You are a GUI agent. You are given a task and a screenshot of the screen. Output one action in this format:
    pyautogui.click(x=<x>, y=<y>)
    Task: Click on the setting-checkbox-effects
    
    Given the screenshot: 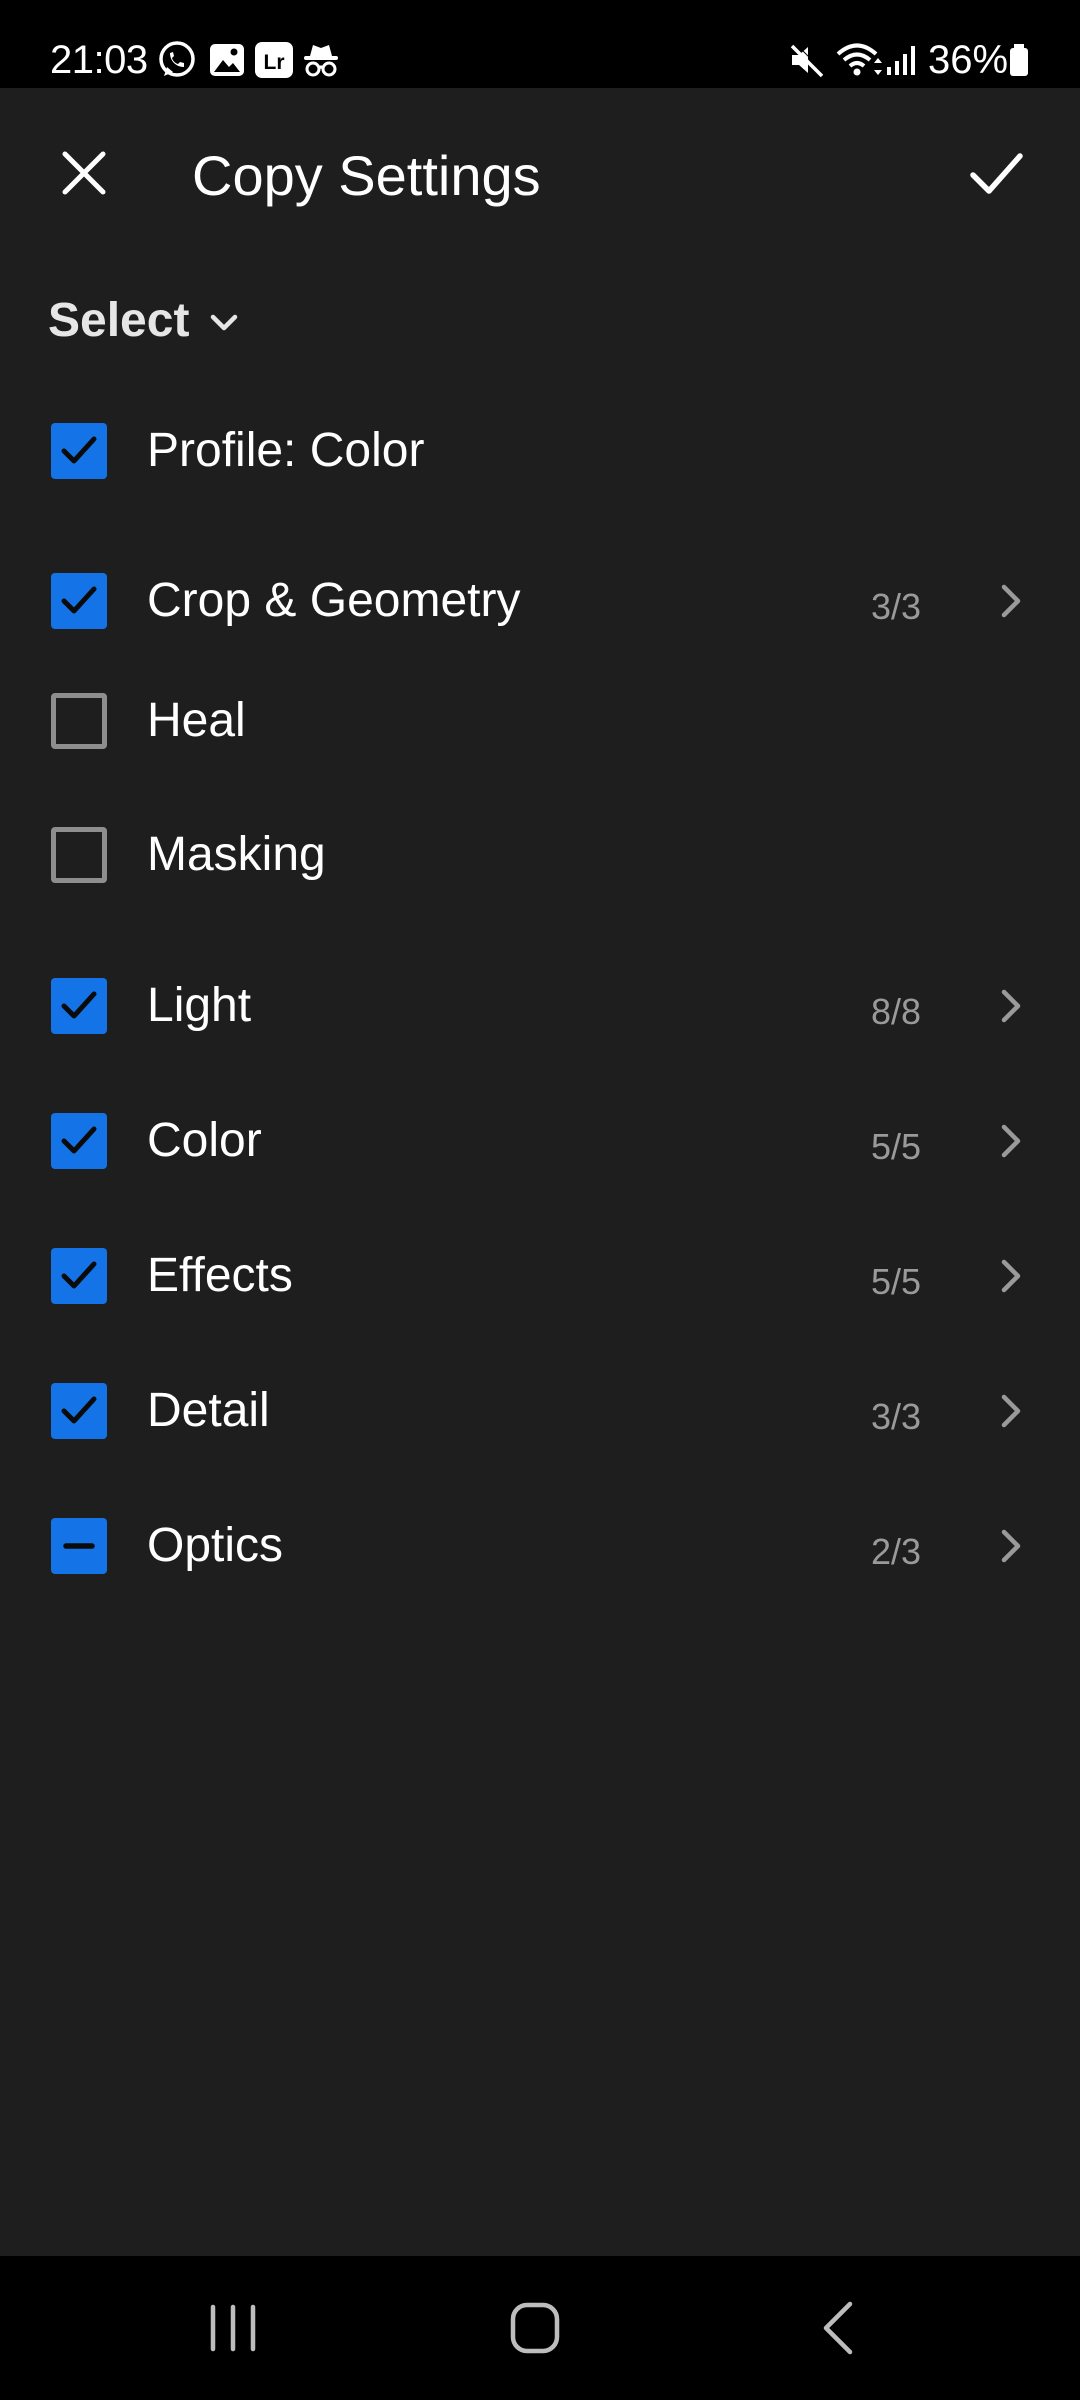 What is the action you would take?
    pyautogui.click(x=79, y=1276)
    